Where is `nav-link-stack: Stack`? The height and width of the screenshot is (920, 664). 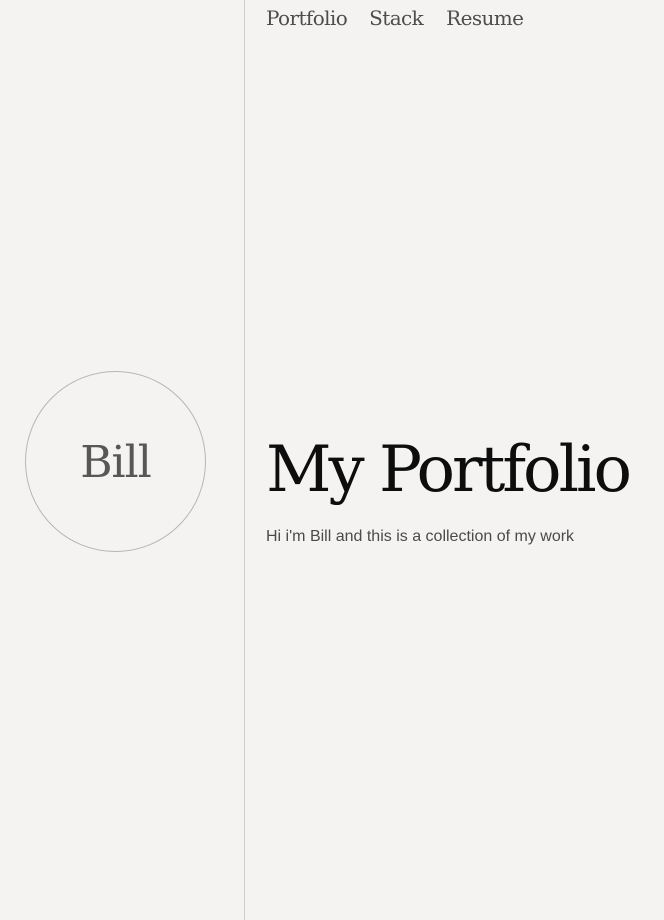
nav-link-stack: Stack is located at coordinates (396, 18).